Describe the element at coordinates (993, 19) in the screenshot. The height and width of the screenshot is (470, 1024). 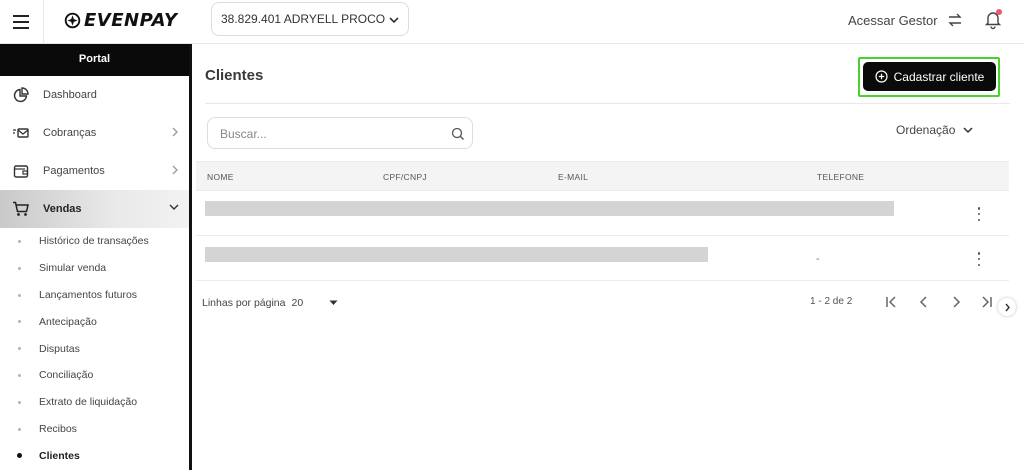
I see `notifications-button` at that location.